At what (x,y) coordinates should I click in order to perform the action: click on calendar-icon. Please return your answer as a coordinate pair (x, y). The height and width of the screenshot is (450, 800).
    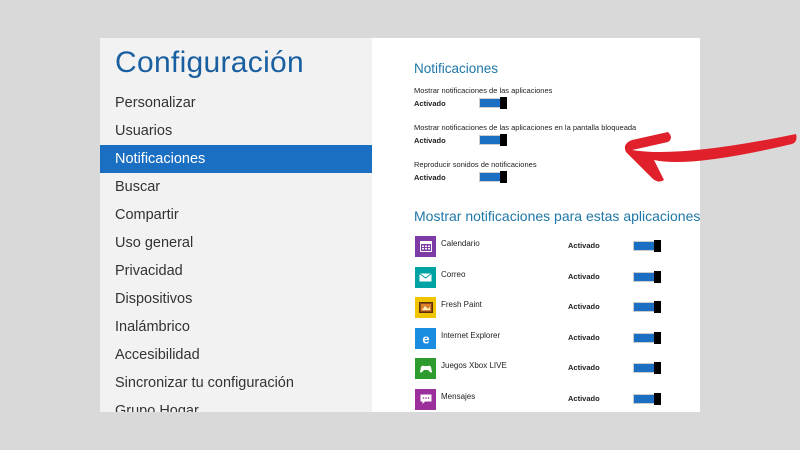
    Looking at the image, I should click on (425, 246).